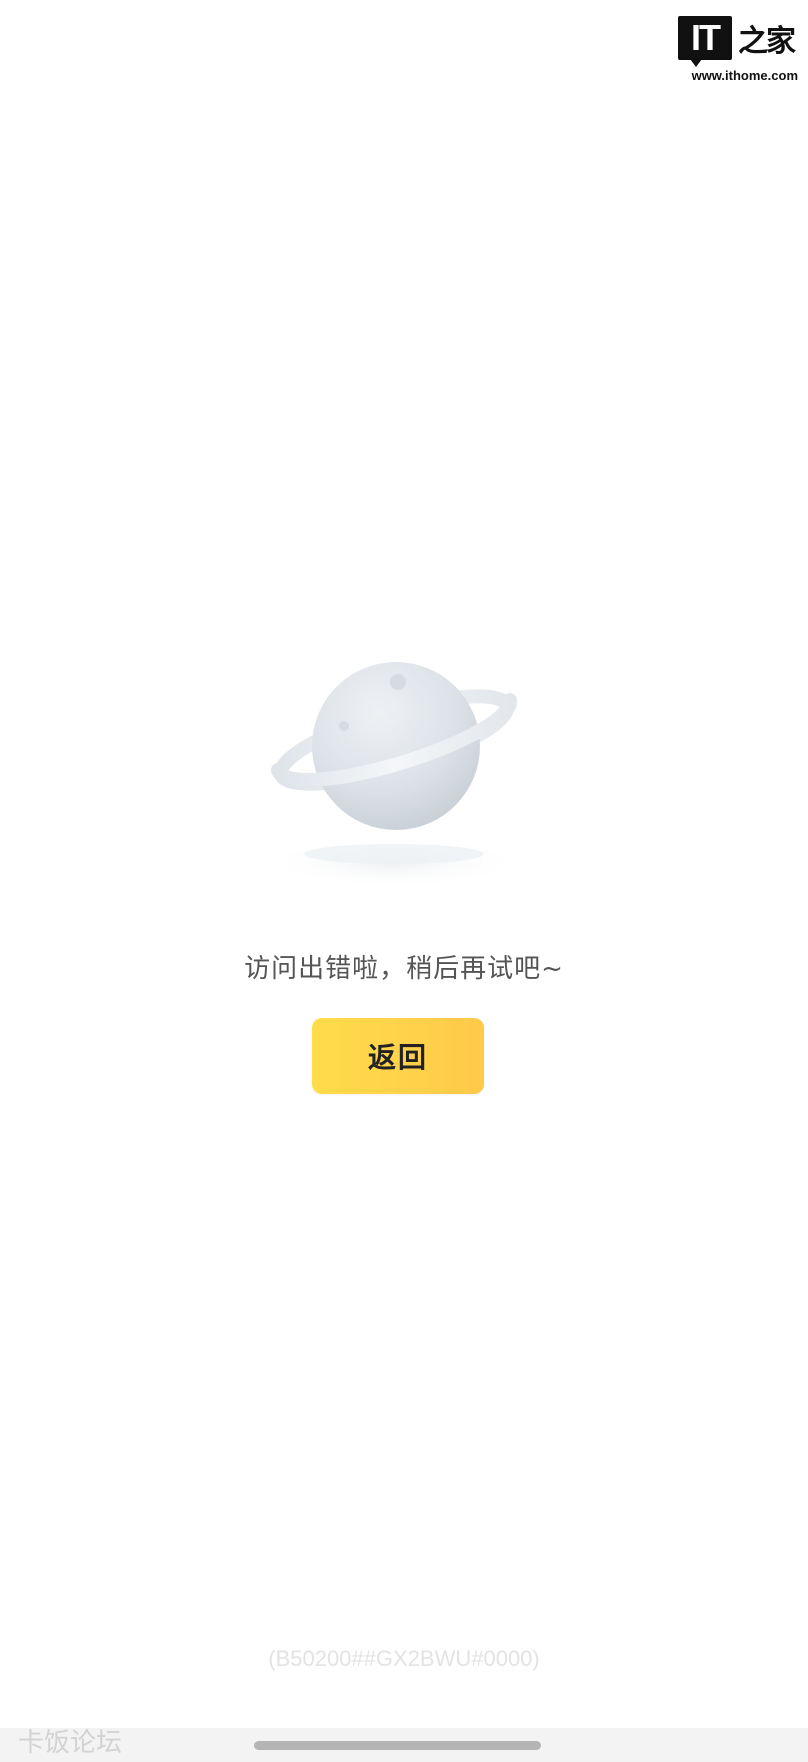 Image resolution: width=808 pixels, height=1762 pixels. I want to click on ithome-watermark: IT 之家 www.ithome.com, so click(738, 49).